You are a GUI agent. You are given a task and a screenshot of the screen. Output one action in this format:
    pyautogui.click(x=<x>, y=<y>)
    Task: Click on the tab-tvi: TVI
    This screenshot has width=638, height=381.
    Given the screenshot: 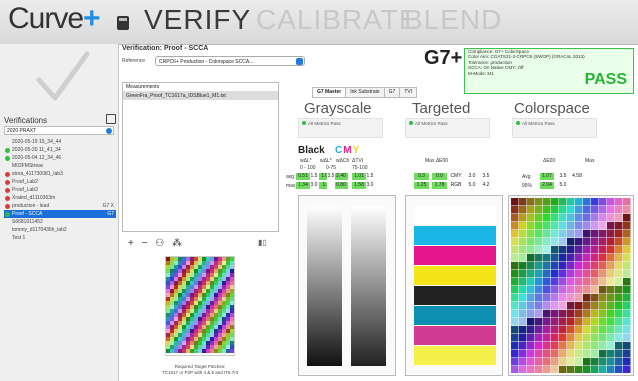 What is the action you would take?
    pyautogui.click(x=408, y=92)
    